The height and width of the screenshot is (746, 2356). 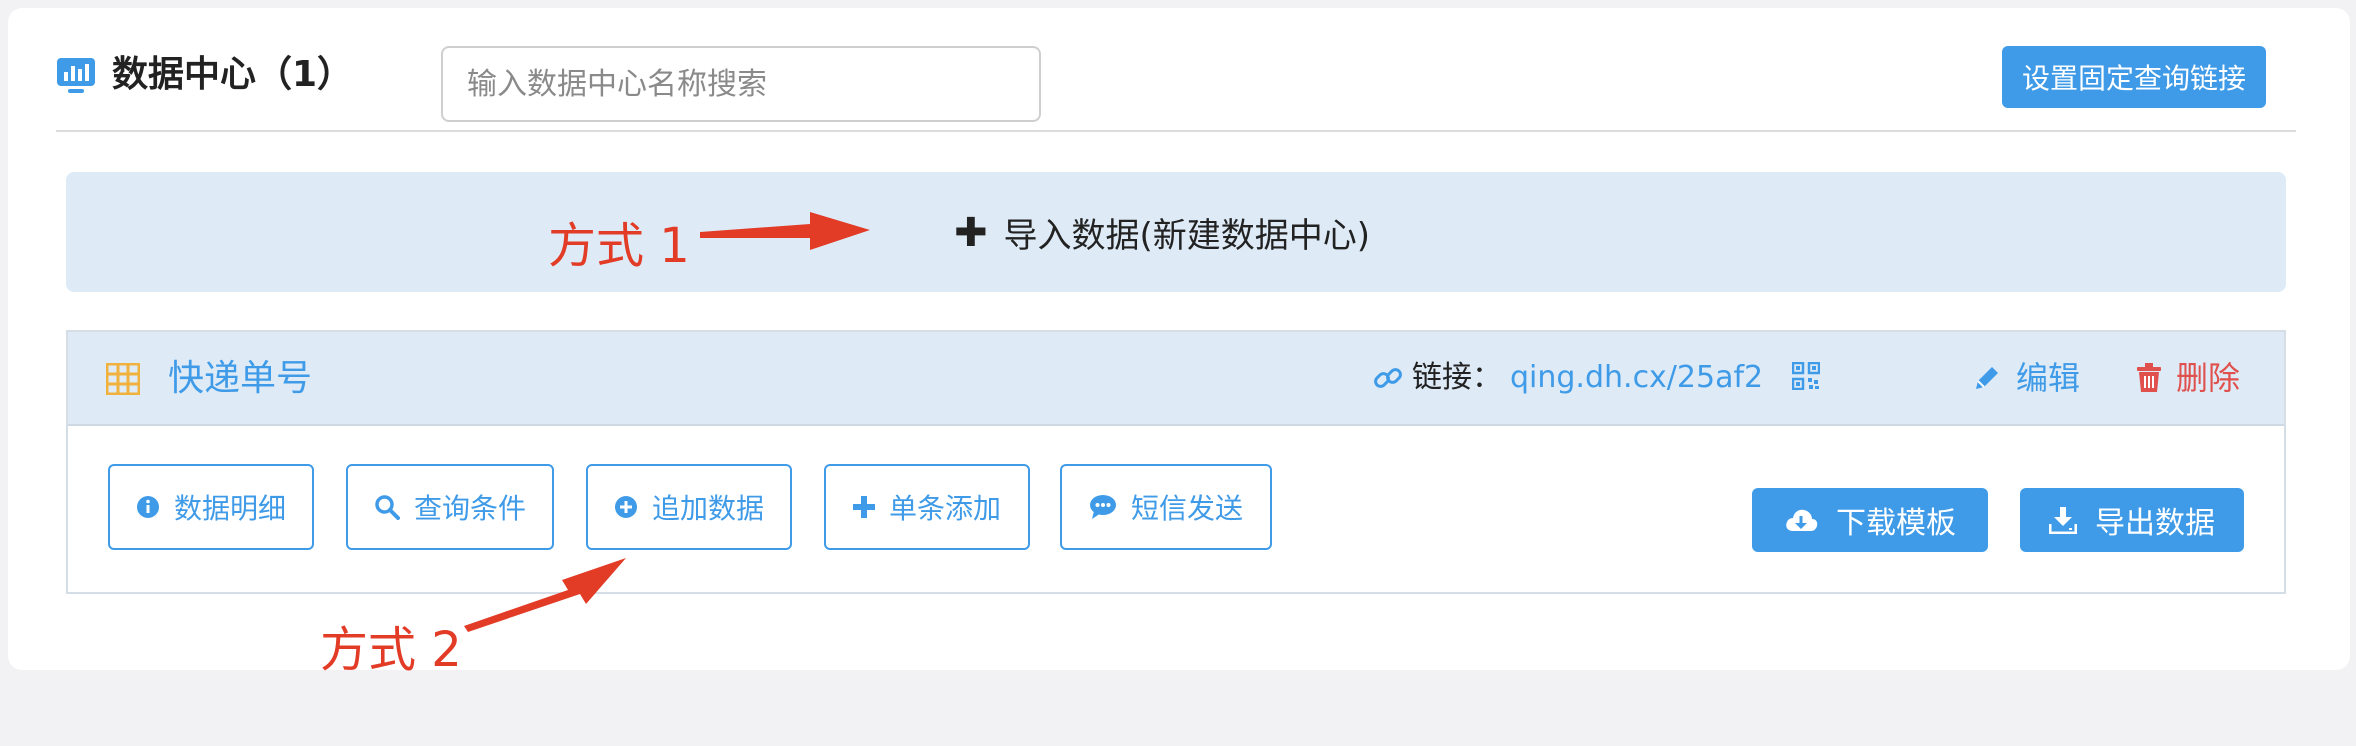 What do you see at coordinates (123, 379) in the screenshot?
I see `table-icon` at bounding box center [123, 379].